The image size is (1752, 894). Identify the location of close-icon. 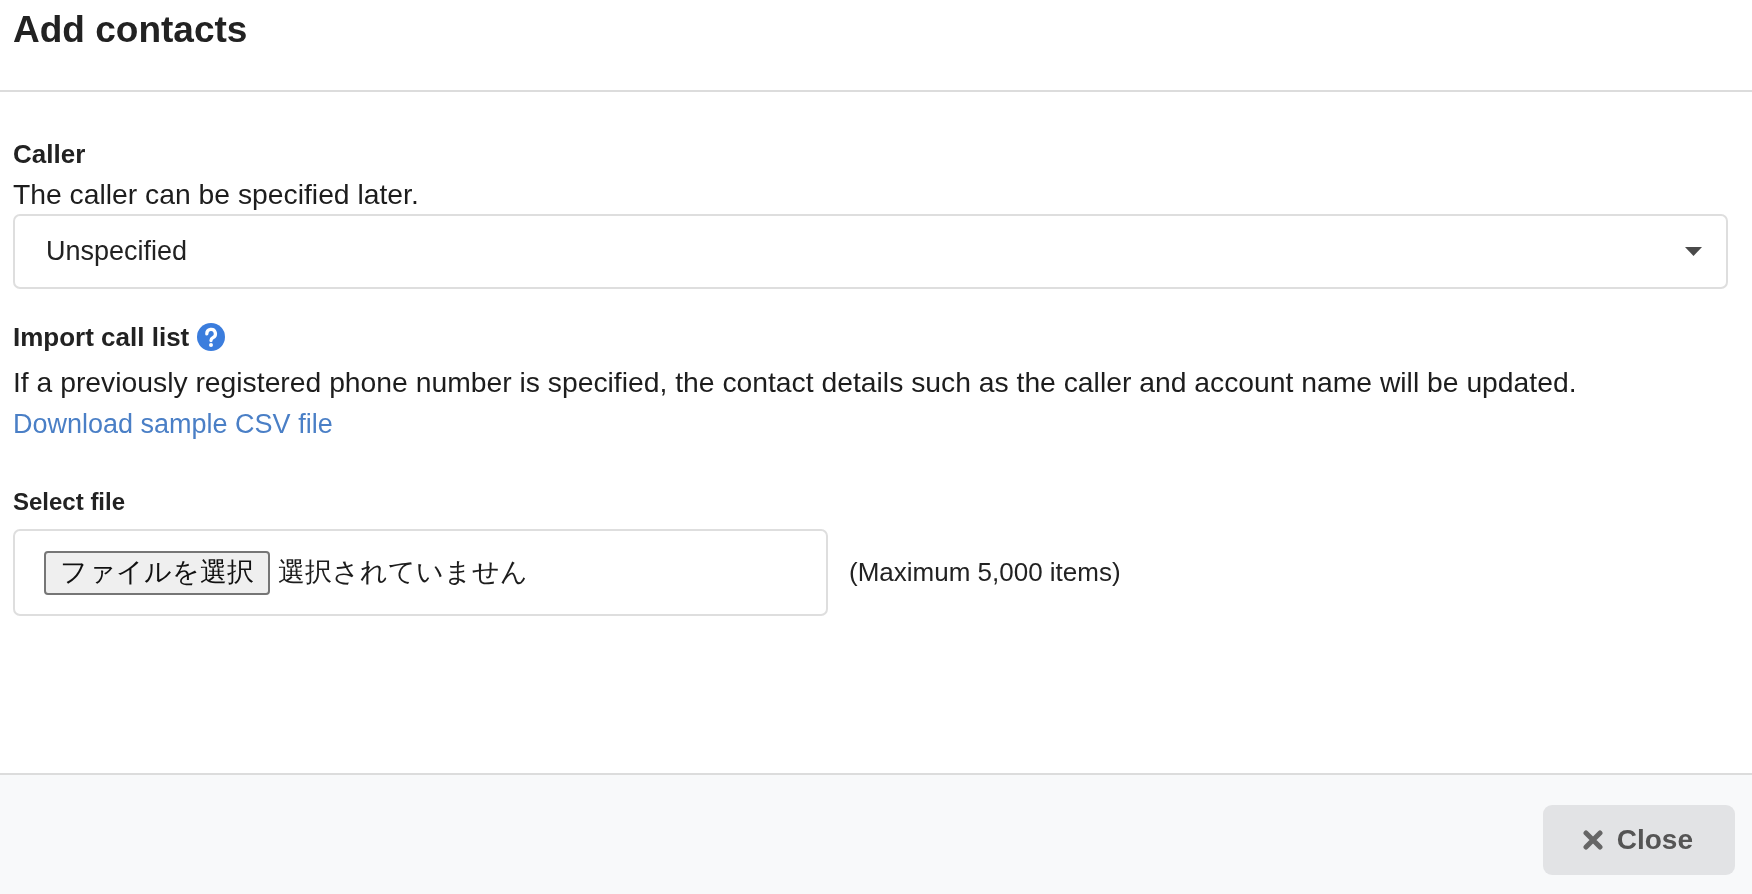
(1592, 840).